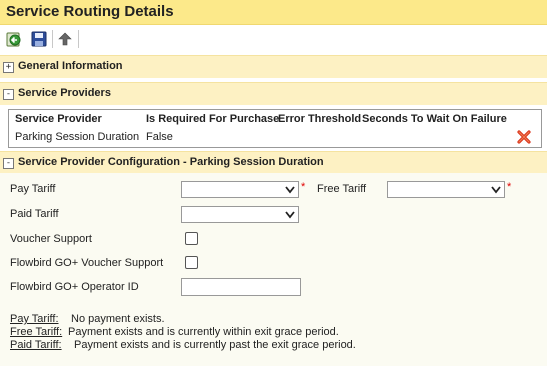  Describe the element at coordinates (191, 238) in the screenshot. I see `voucher-support-checkbox` at that location.